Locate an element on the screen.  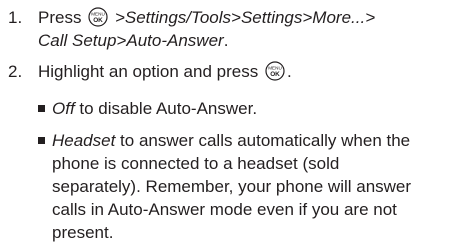
step-1-period: . is located at coordinates (226, 40).